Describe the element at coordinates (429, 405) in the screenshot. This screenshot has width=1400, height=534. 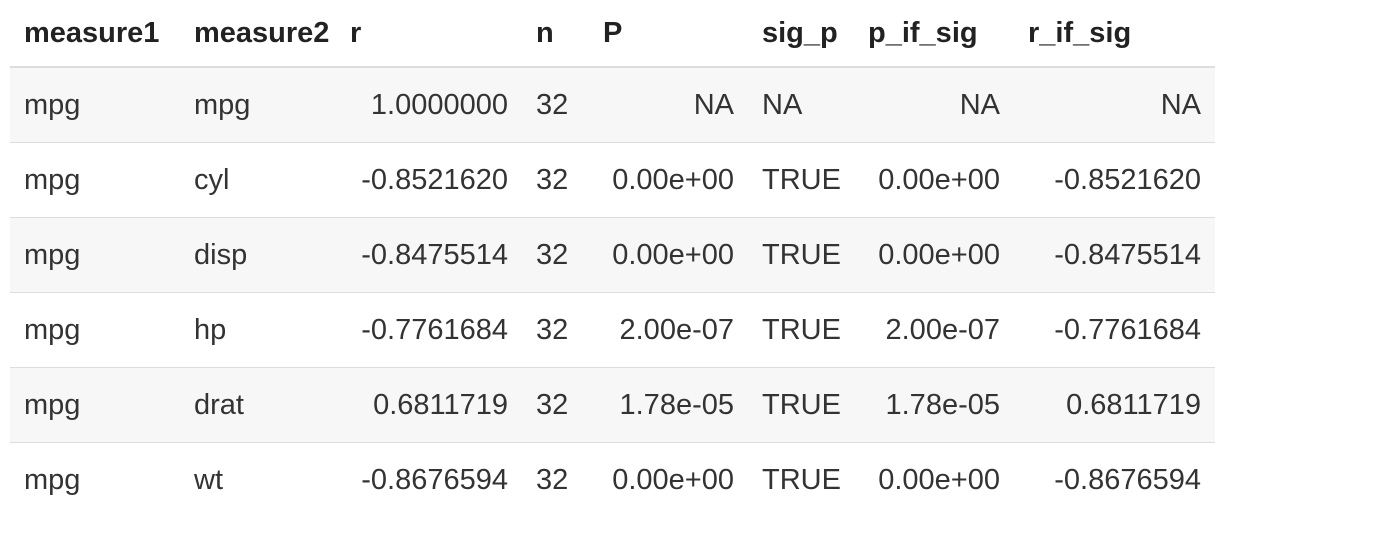
I see `cell-r: 0.6811719` at that location.